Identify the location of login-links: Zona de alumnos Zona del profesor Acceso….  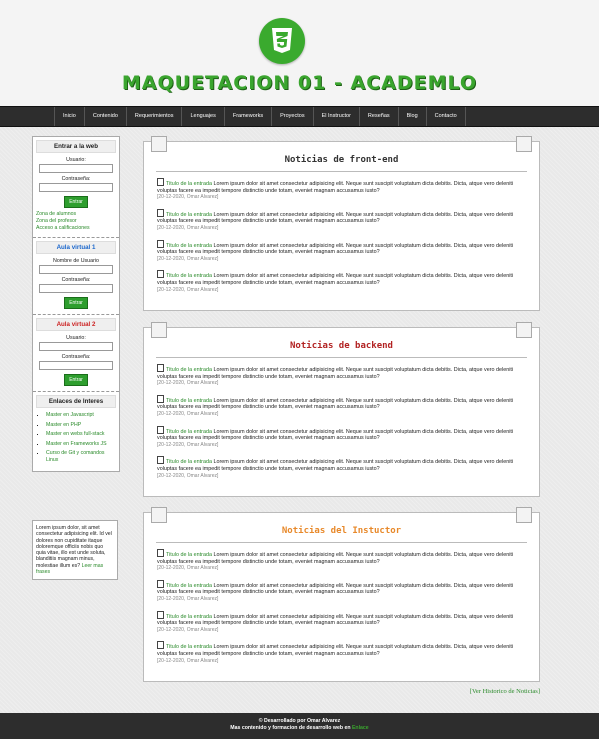
(76, 221).